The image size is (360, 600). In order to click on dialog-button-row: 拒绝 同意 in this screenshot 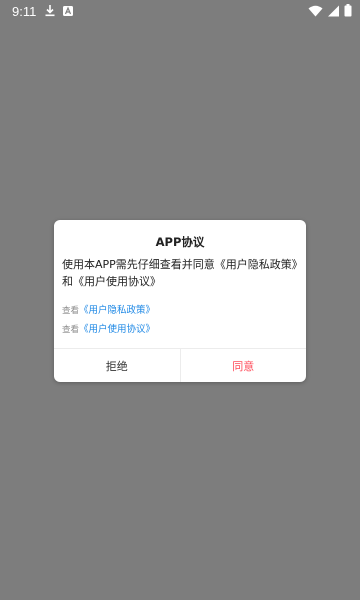, I will do `click(180, 365)`.